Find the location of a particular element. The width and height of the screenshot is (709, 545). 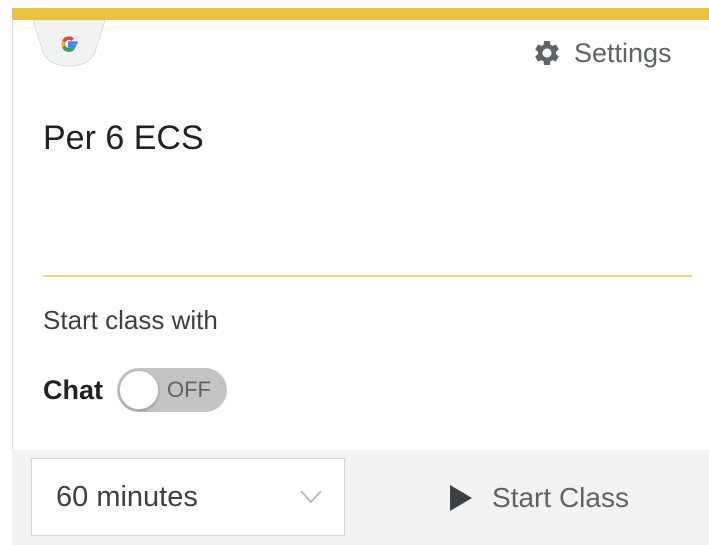

chat-toggle: OFF is located at coordinates (172, 390).